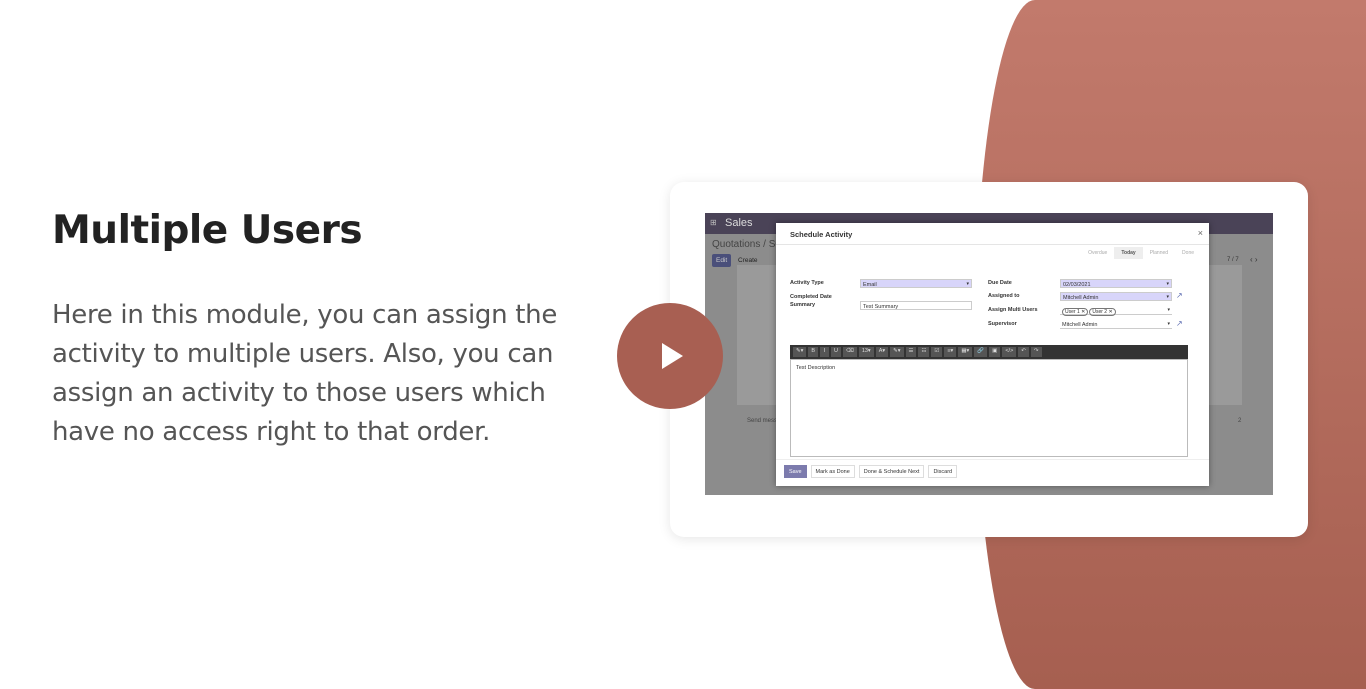 The height and width of the screenshot is (689, 1366). What do you see at coordinates (811, 301) in the screenshot?
I see `completed-summary-label: Completed Date Summary` at bounding box center [811, 301].